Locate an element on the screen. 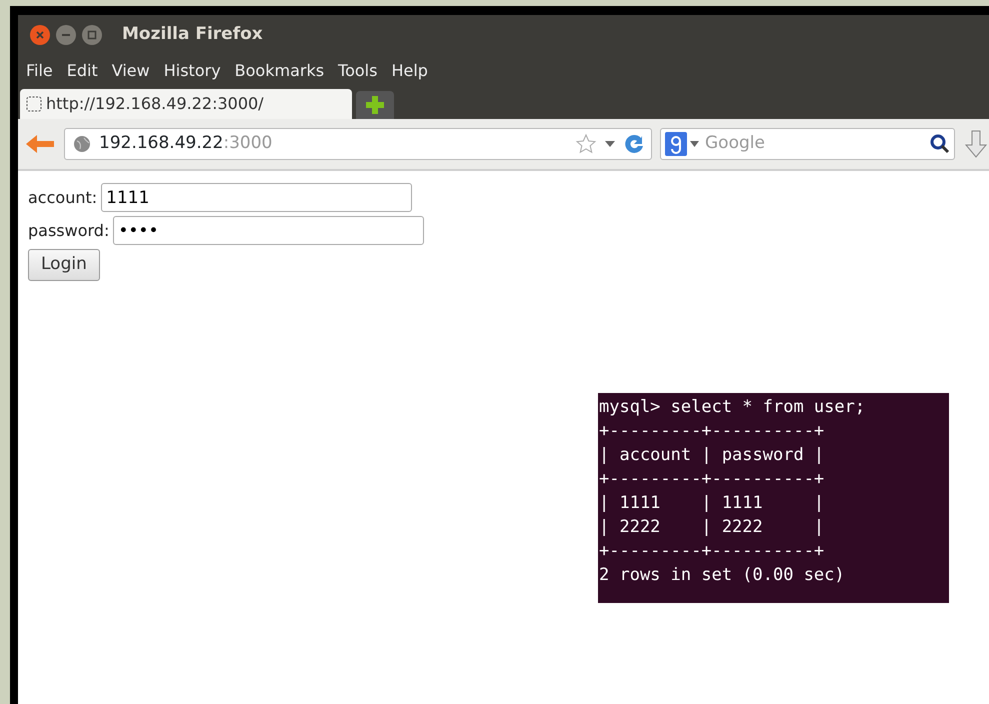 This screenshot has height=704, width=989. terminal-line: | 1111 | 1111 | is located at coordinates (711, 503).